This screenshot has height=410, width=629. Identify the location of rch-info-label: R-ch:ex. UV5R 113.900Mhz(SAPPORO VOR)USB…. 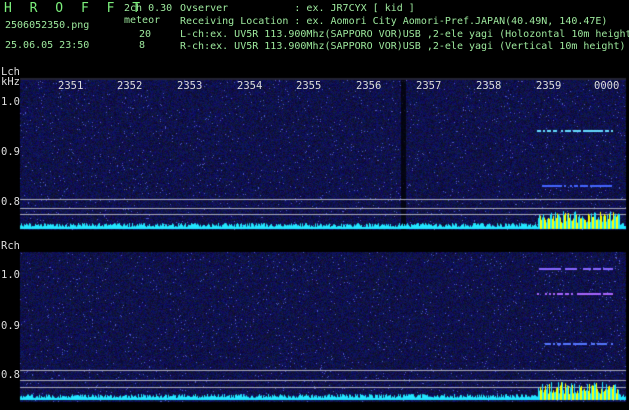
(403, 46).